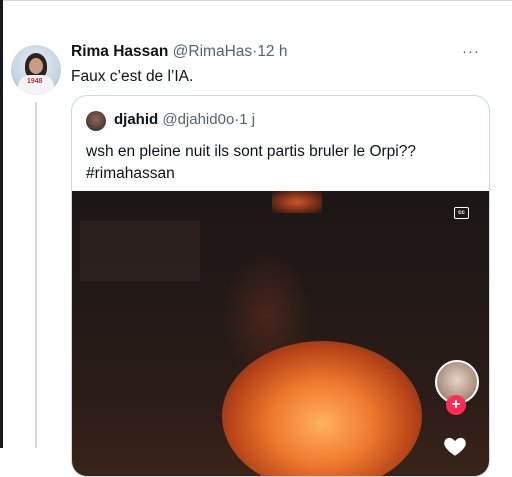 This screenshot has height=477, width=512. I want to click on quote-header: djahid @djahid0o·1 j, so click(184, 119).